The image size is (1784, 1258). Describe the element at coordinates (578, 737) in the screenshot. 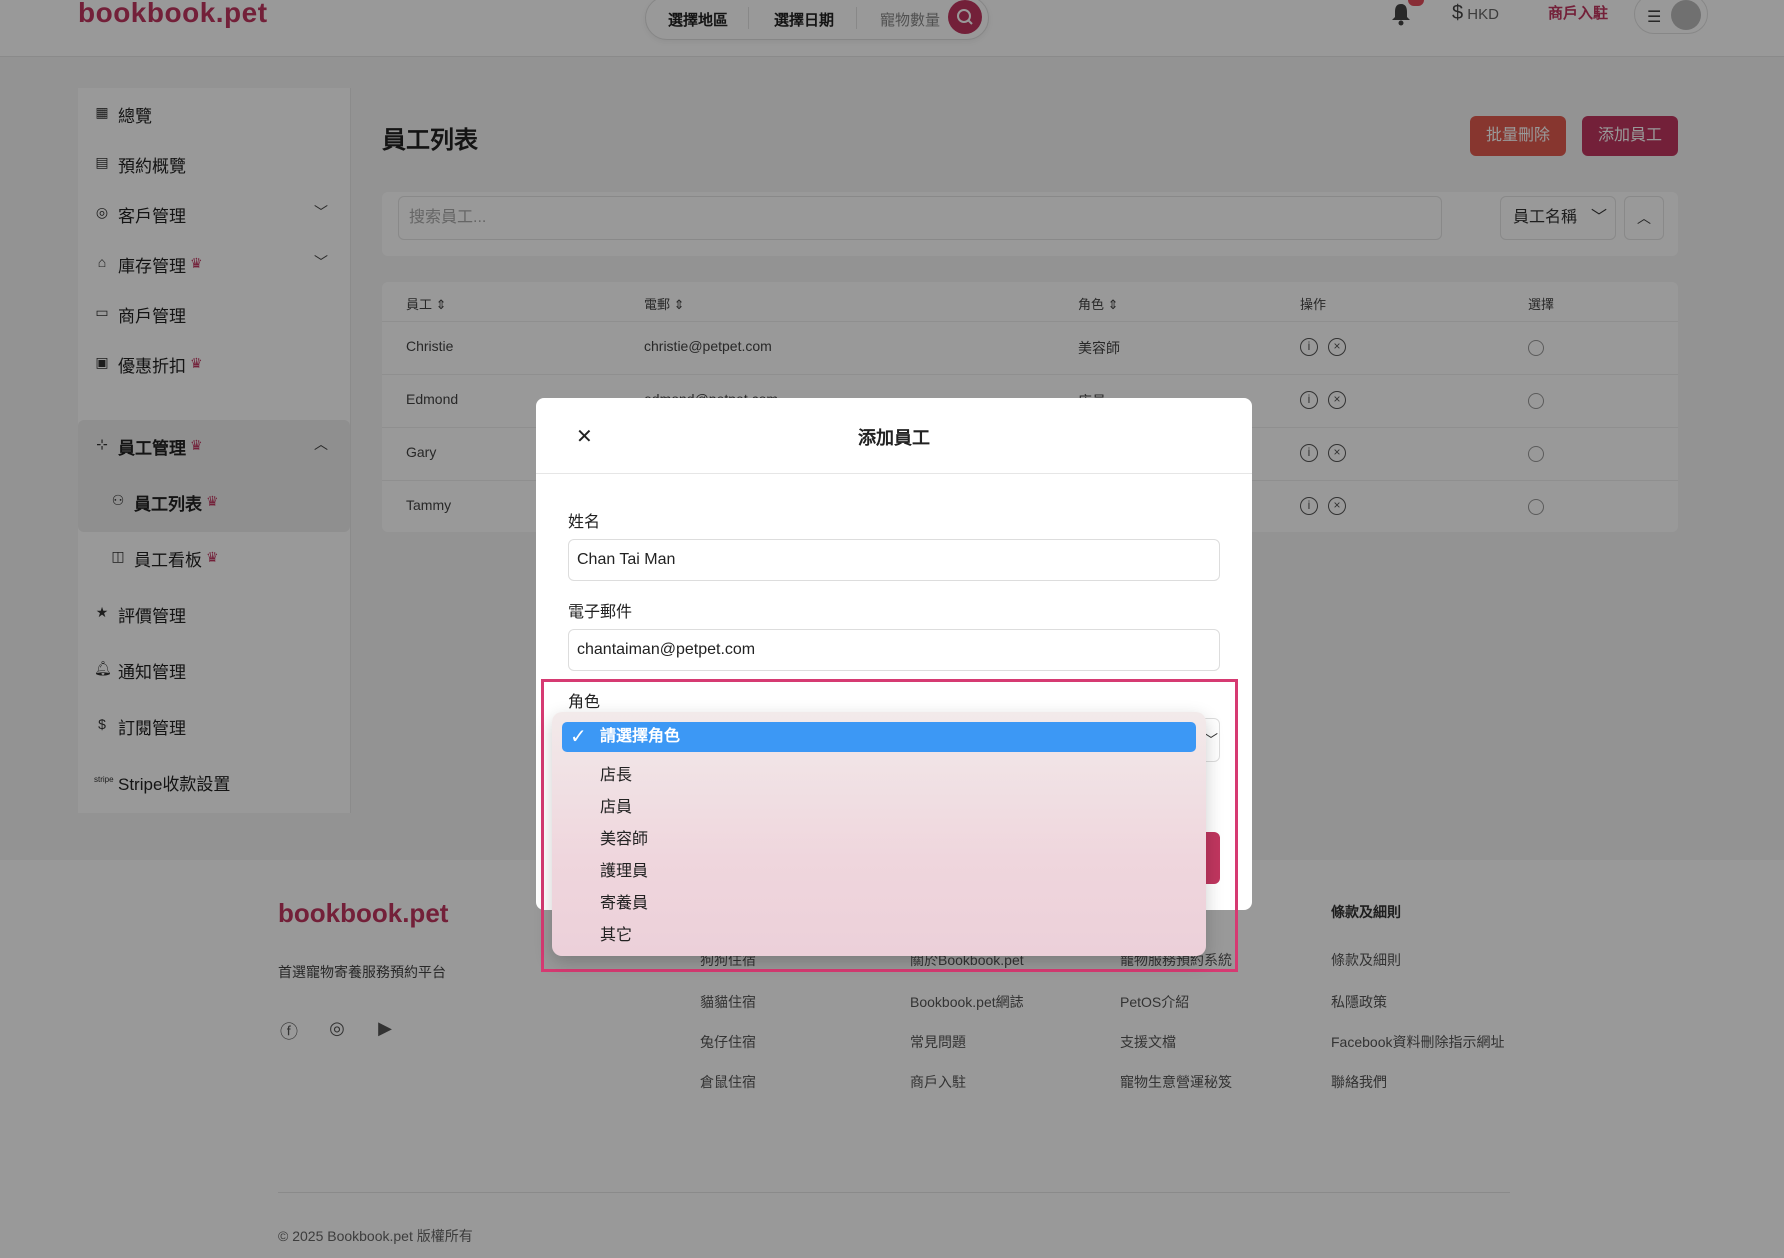

I see `checkmark-icon: ✓` at that location.